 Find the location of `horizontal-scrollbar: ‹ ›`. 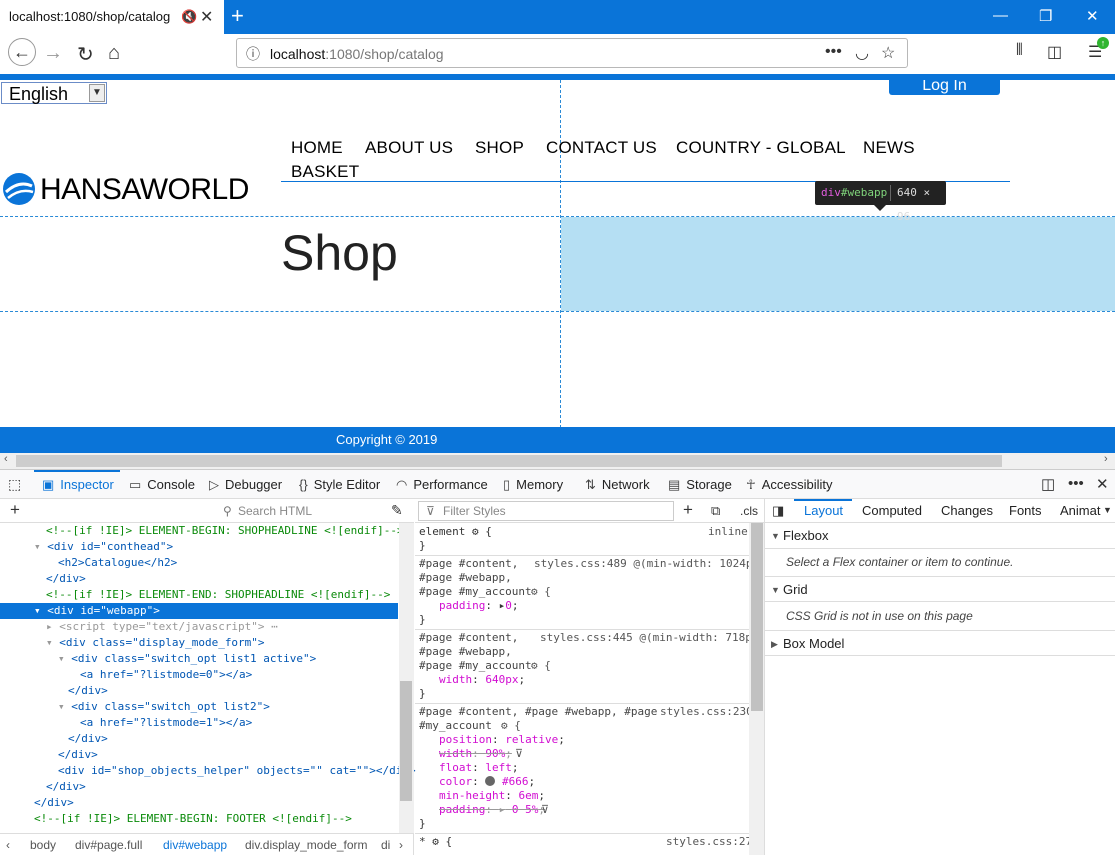

horizontal-scrollbar: ‹ › is located at coordinates (557, 461).